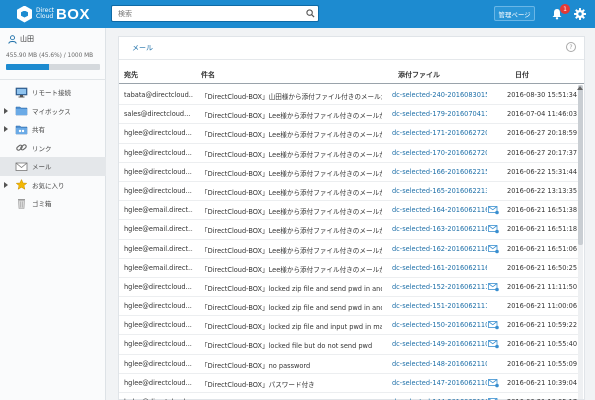 This screenshot has width=595, height=400. Describe the element at coordinates (48, 185) in the screenshot. I see `sidebar-item-label: お気に入り` at that location.